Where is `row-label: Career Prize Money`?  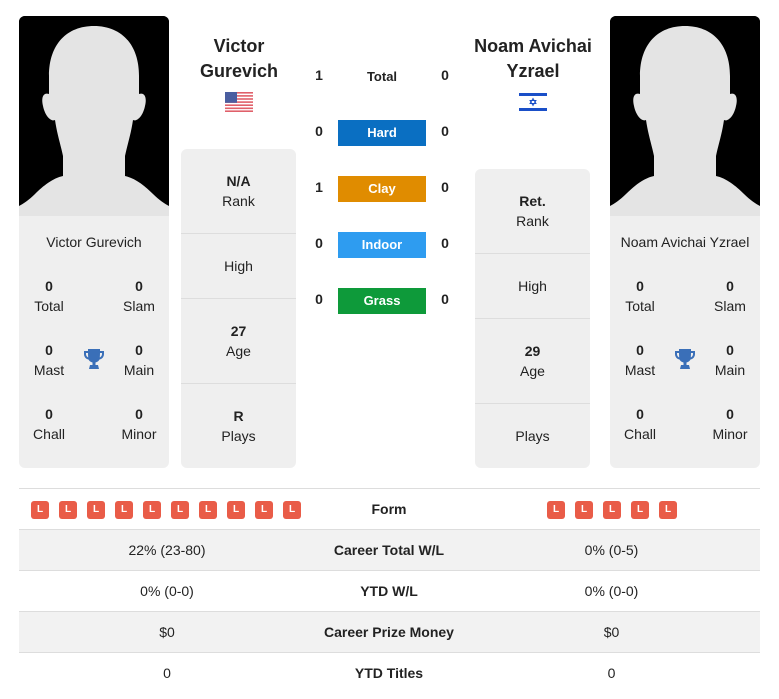
row-label: Career Prize Money is located at coordinates (389, 632).